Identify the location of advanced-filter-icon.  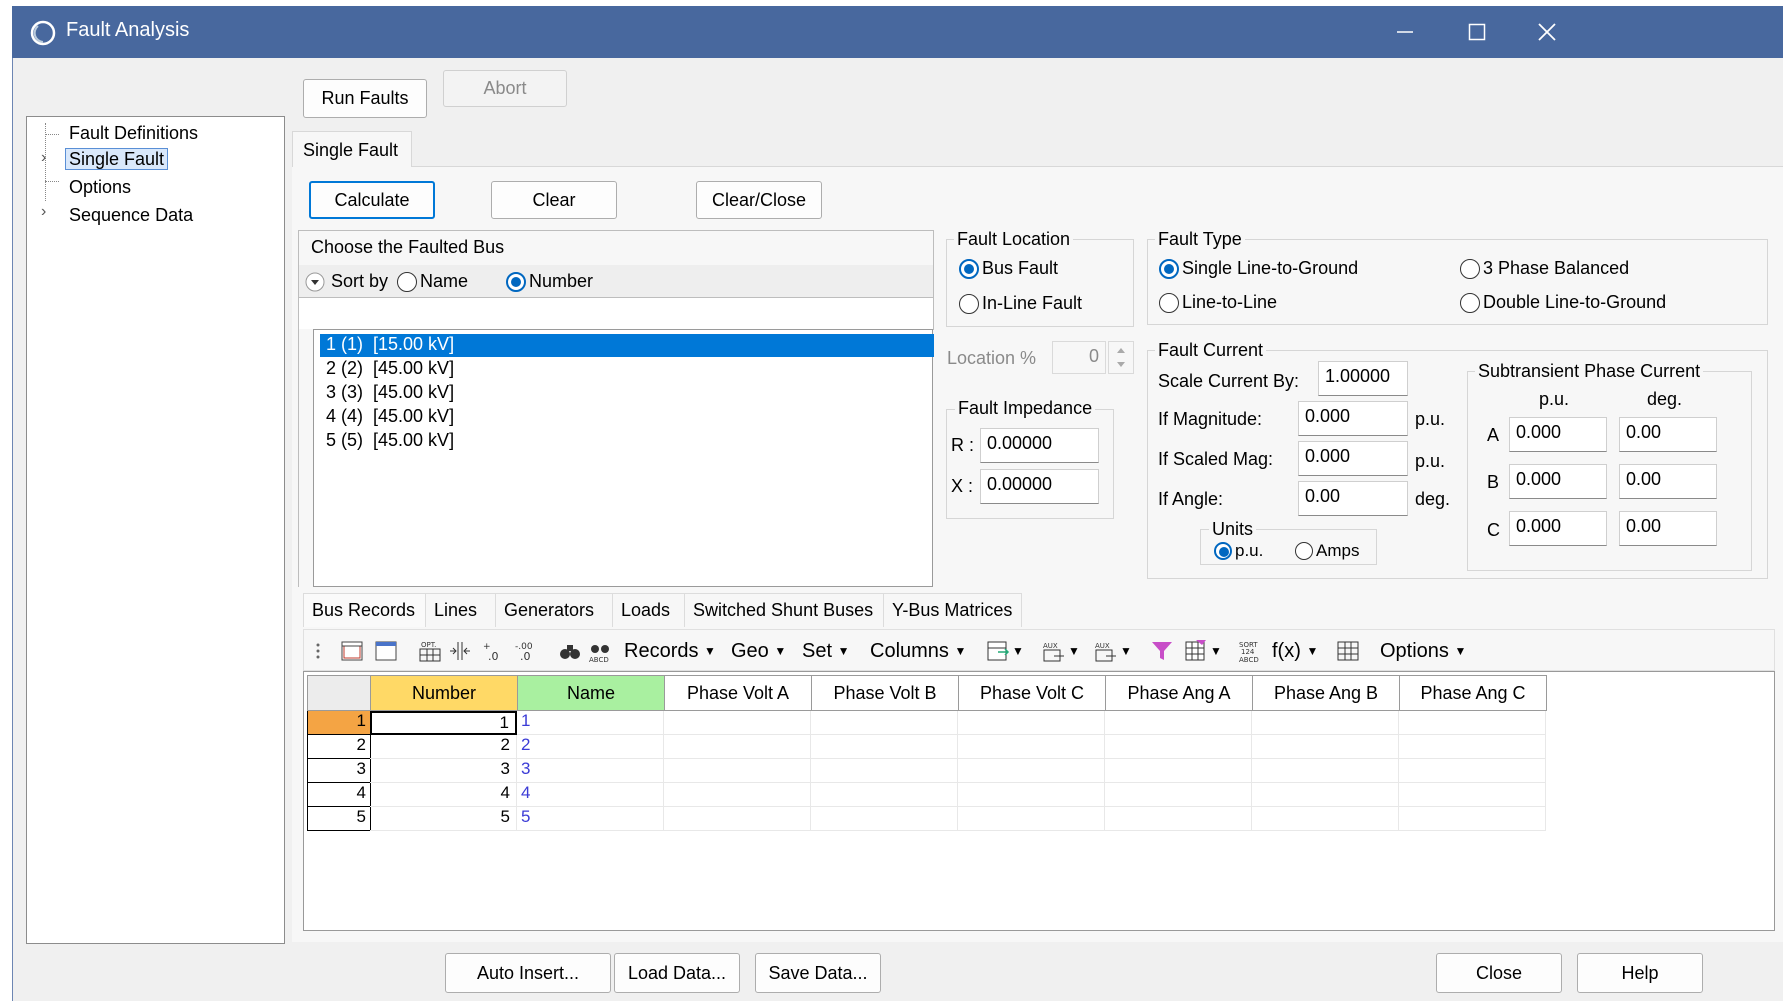
(1196, 651).